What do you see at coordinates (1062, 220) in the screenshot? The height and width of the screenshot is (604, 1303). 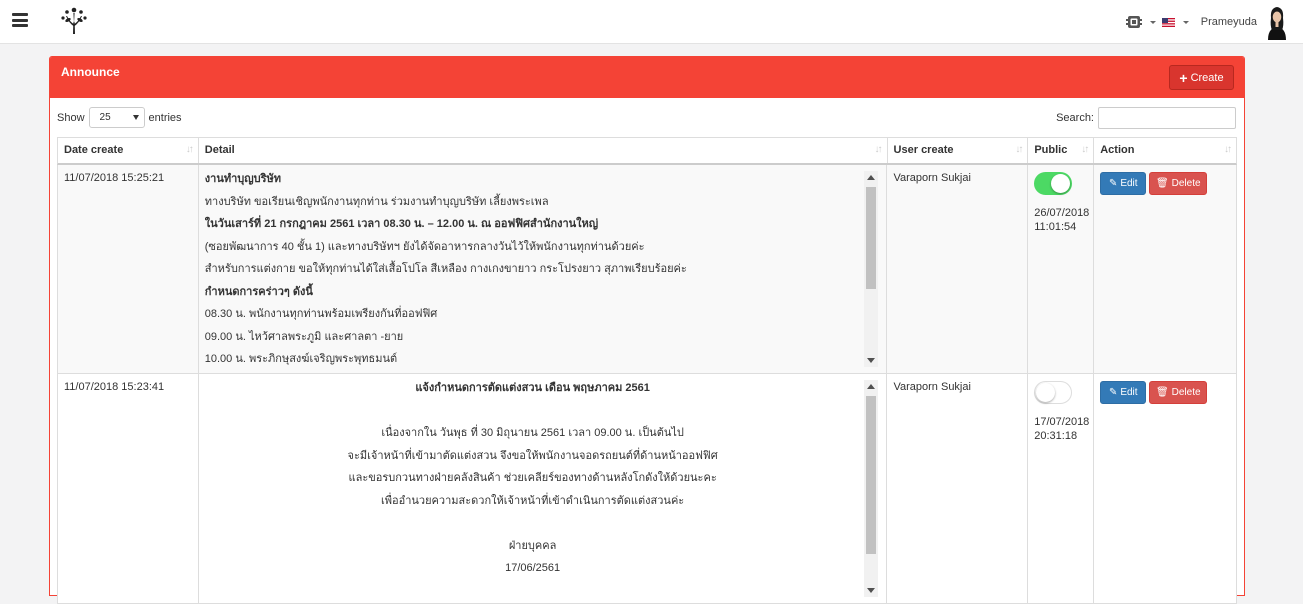 I see `public-date: 26/07/2018 11:01:54` at bounding box center [1062, 220].